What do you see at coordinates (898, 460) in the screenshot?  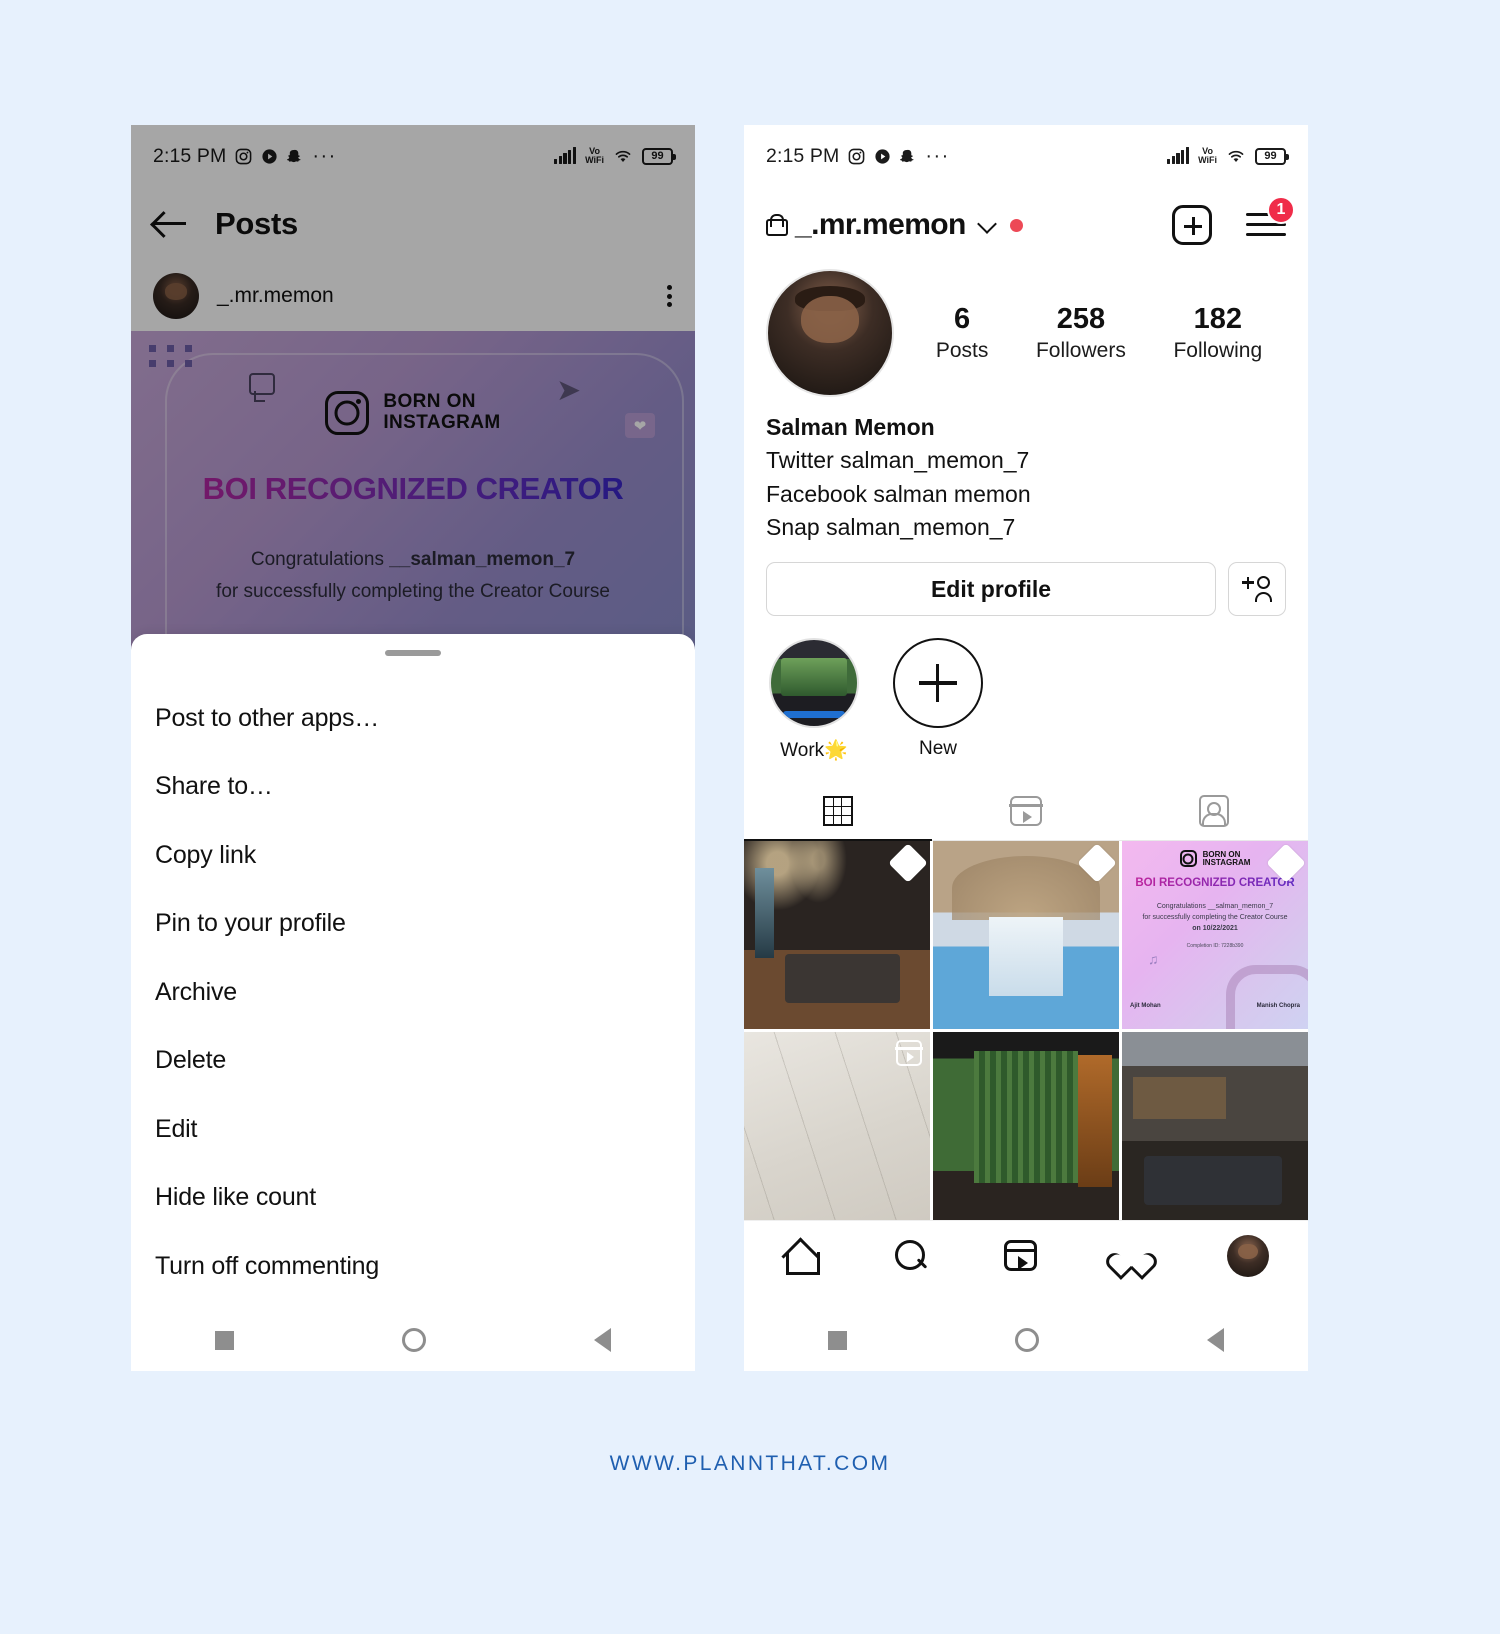 I see `bio-line-twitter: Twitter salman_memon_7` at bounding box center [898, 460].